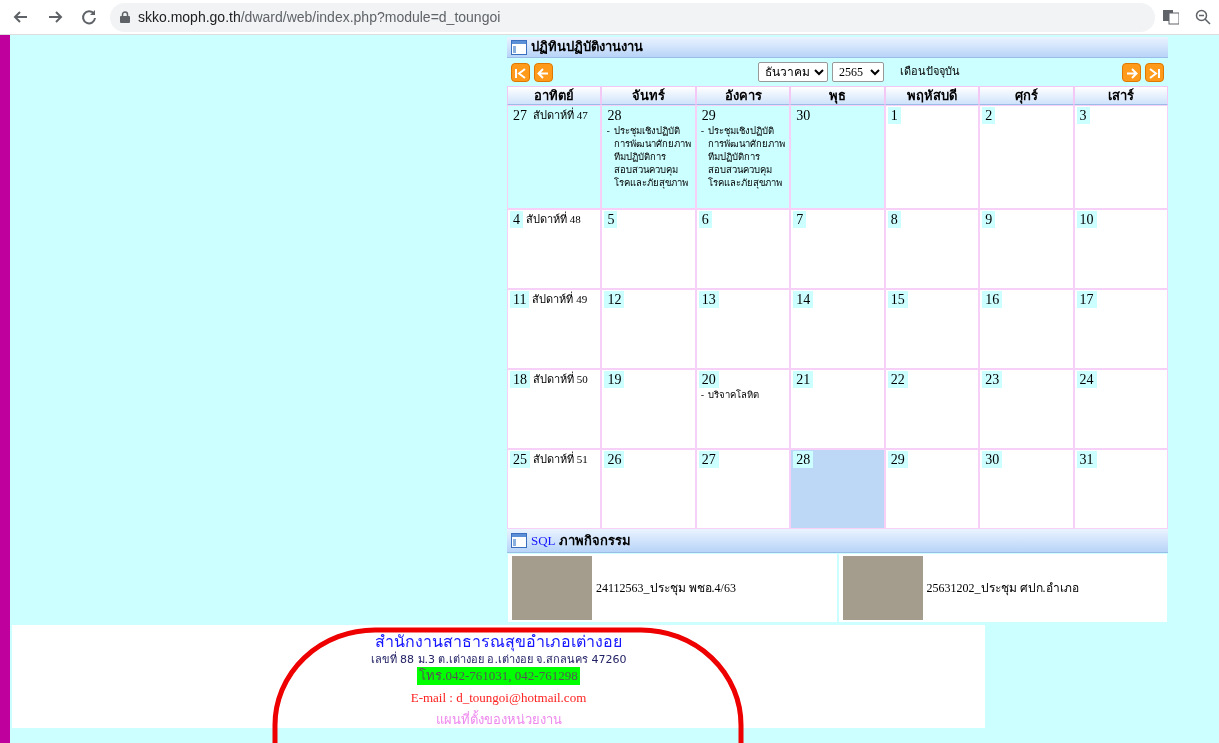  What do you see at coordinates (520, 459) in the screenshot?
I see `day-number: 25` at bounding box center [520, 459].